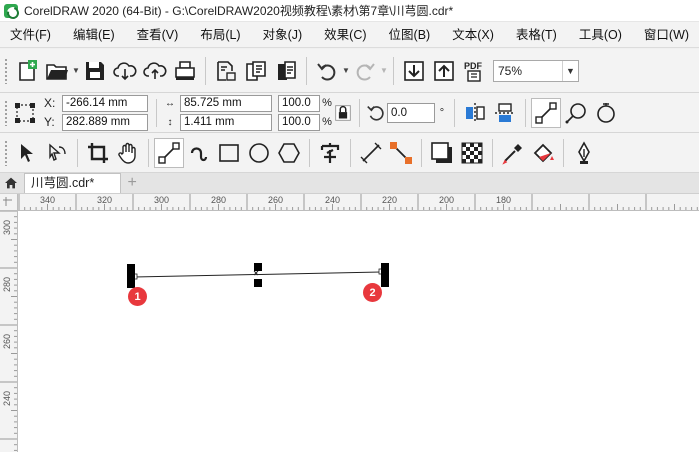  Describe the element at coordinates (543, 153) in the screenshot. I see `interactive-fill-tool-button` at that location.